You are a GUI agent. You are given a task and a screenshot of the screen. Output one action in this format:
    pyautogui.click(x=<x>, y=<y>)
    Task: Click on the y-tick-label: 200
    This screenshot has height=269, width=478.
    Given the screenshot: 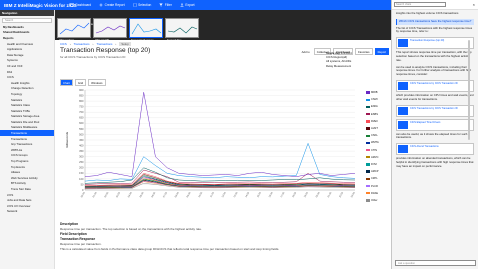 What is the action you would take?
    pyautogui.click(x=81, y=168)
    